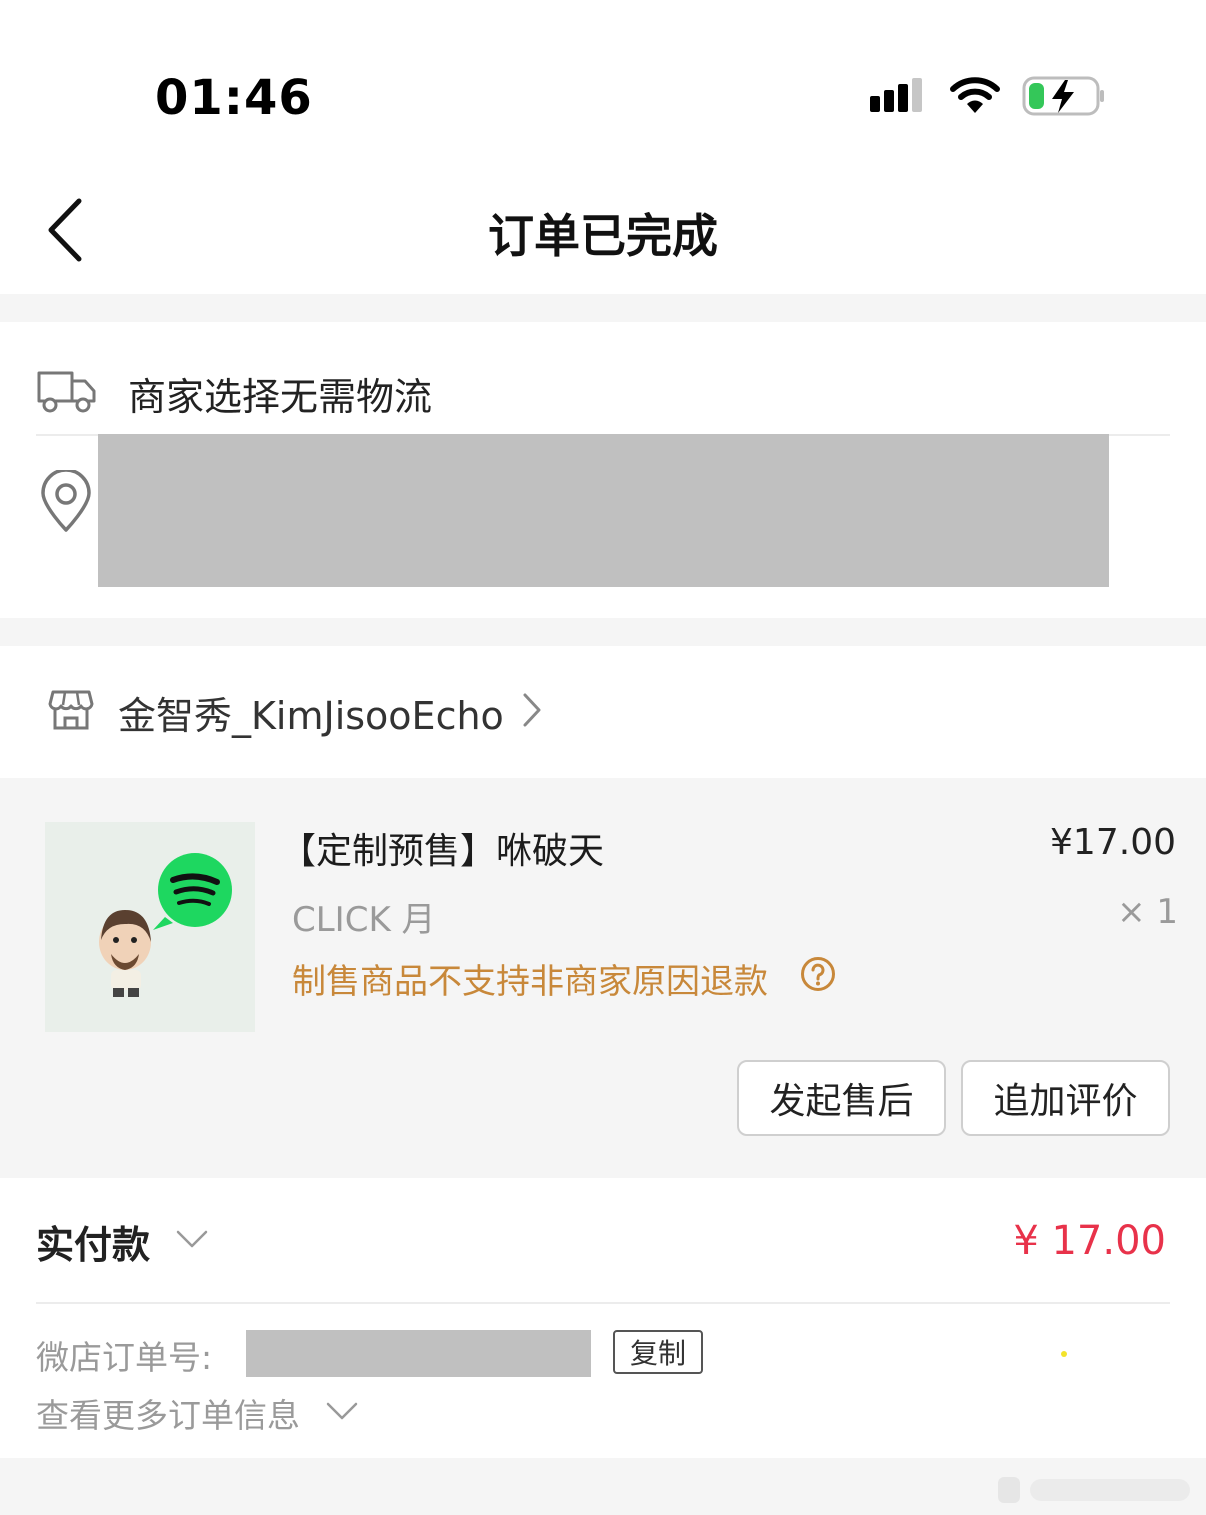 This screenshot has height=1515, width=1206. I want to click on shop-name: 金智秀_KimJisooEcho, so click(311, 715).